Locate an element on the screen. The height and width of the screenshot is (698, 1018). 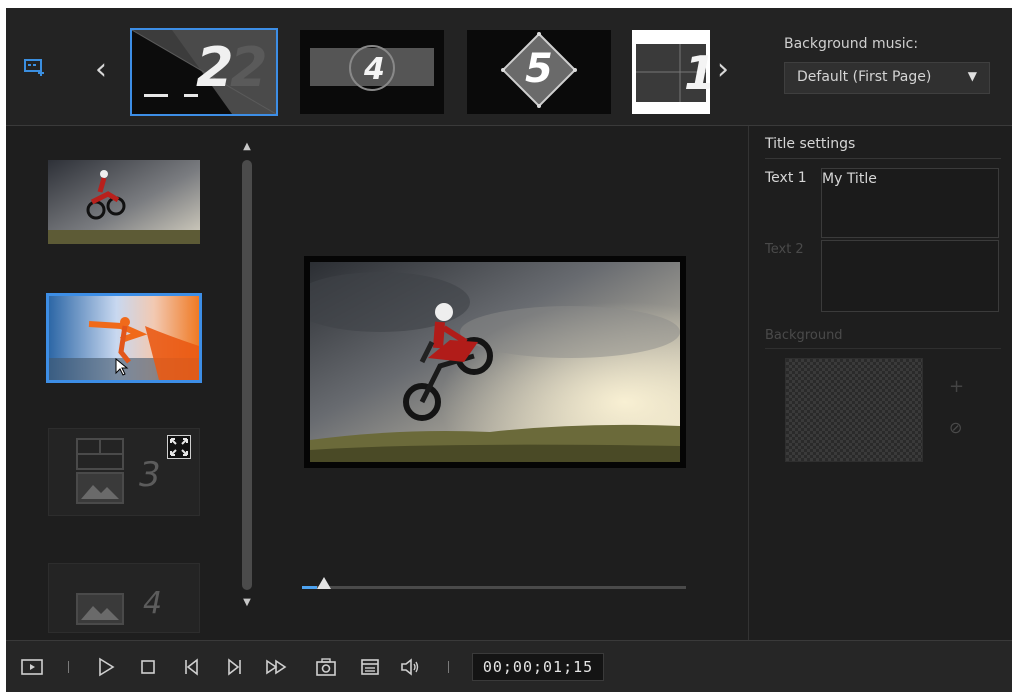
template-number-shadow: 2 is located at coordinates (249, 67).